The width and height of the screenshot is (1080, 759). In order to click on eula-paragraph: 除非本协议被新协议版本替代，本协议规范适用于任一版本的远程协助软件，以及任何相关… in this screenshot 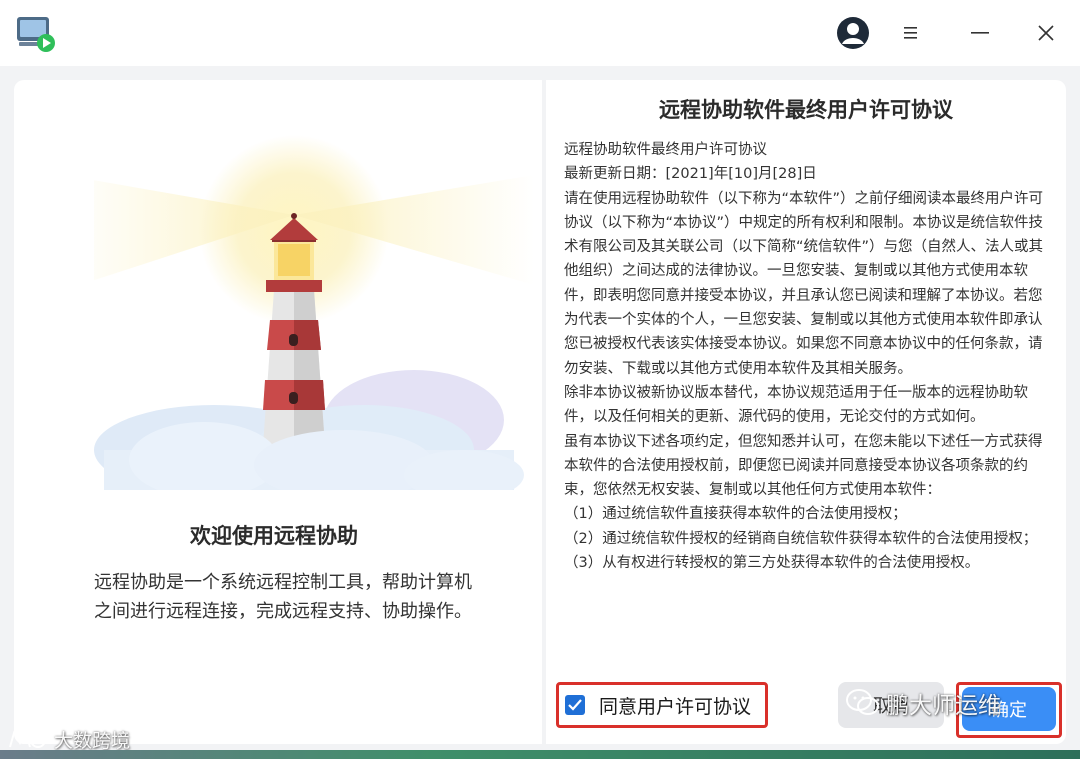, I will do `click(796, 405)`.